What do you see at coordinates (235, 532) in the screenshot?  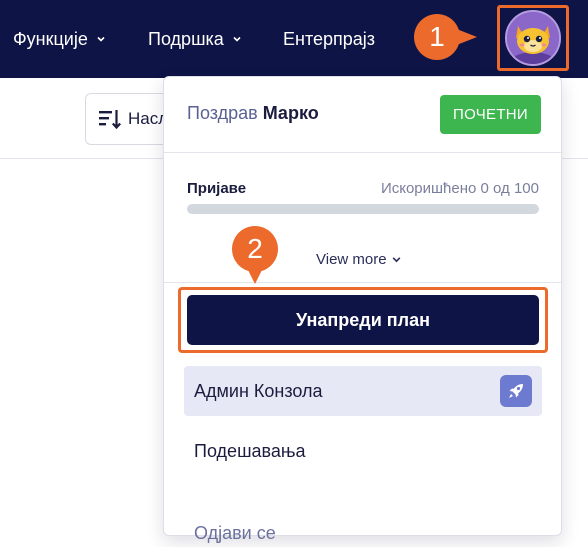 I see `menu-item-logout-label: Одјави се` at bounding box center [235, 532].